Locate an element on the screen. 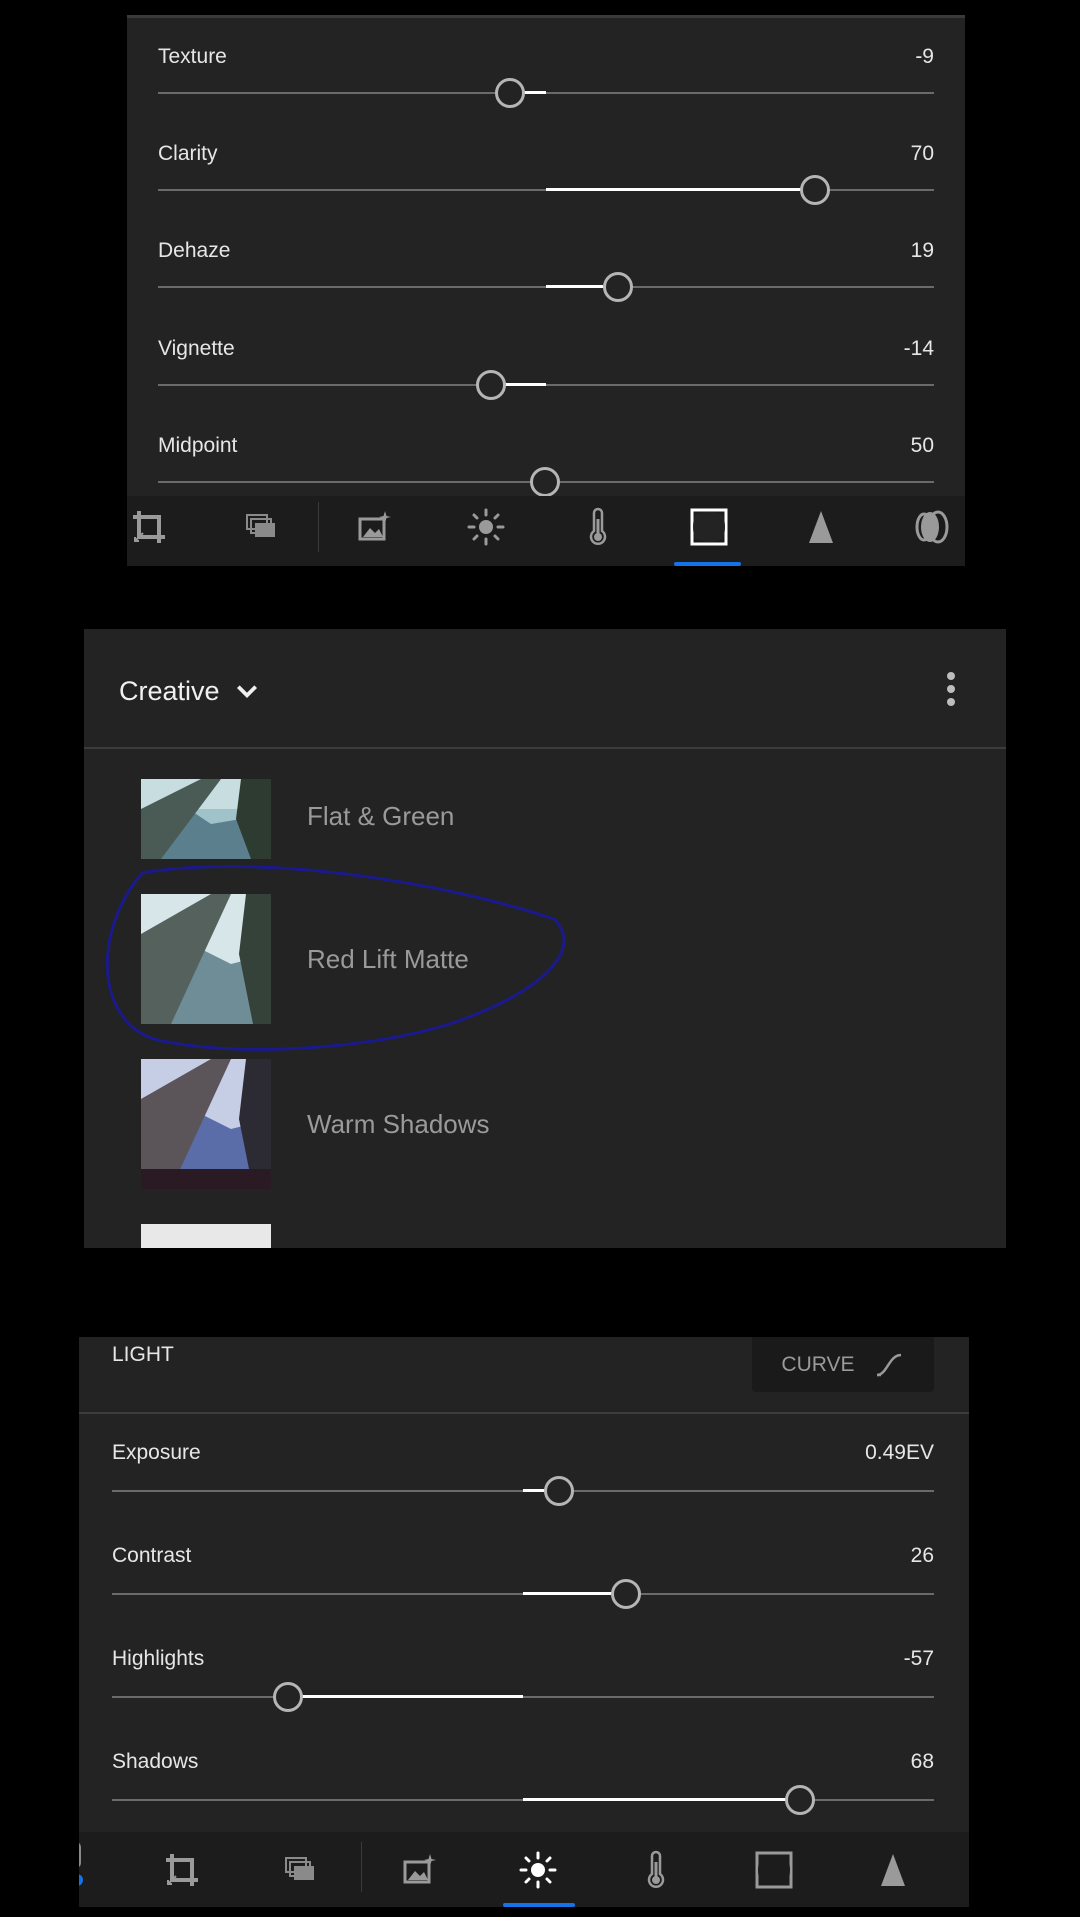  section-divider is located at coordinates (524, 1413).